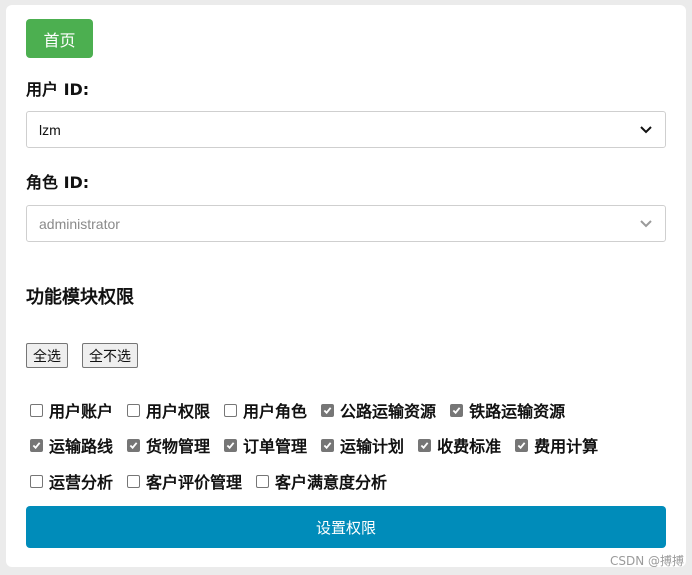  I want to click on permissions-title: 功能模块权限, so click(80, 297).